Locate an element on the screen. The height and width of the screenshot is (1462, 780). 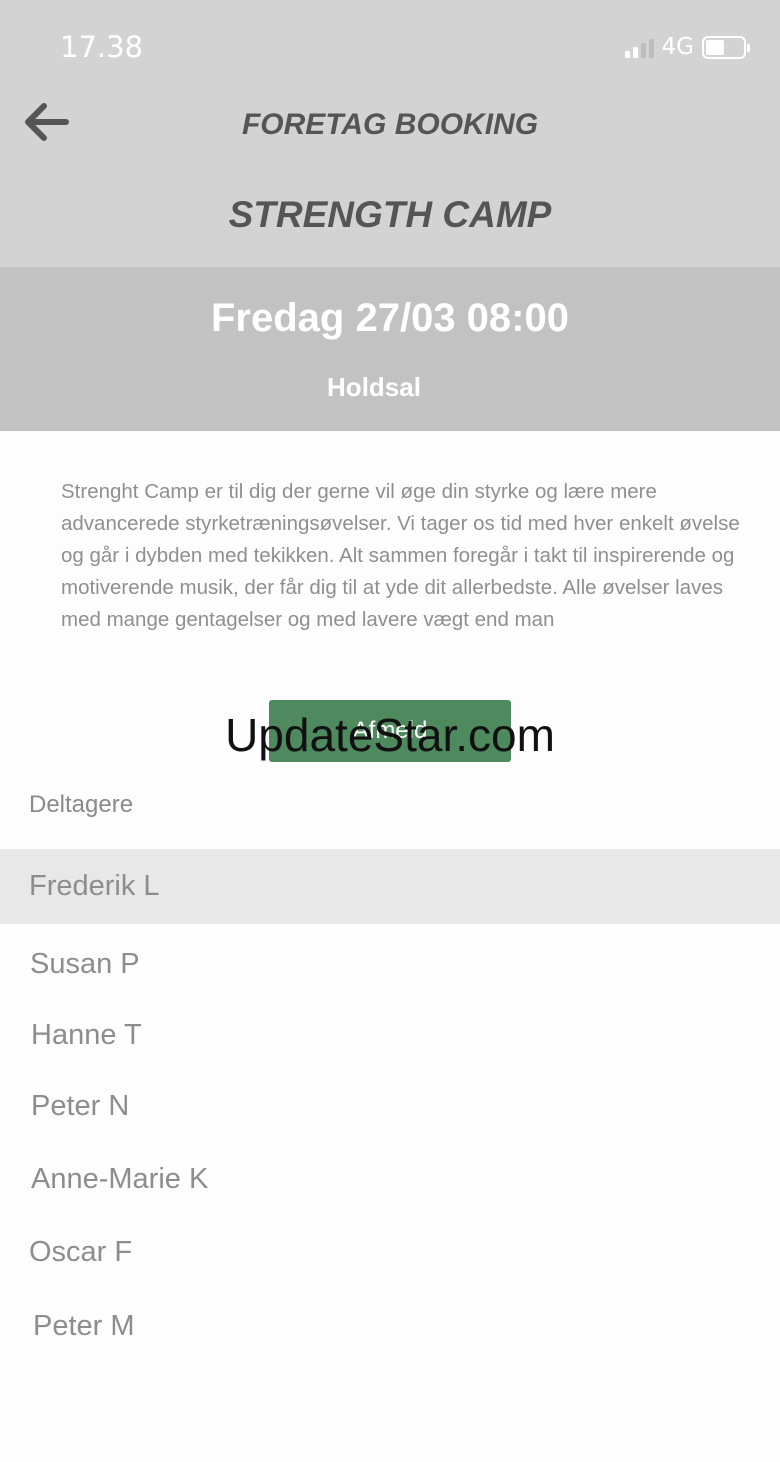
participants-heading: Deltagere is located at coordinates (81, 804).